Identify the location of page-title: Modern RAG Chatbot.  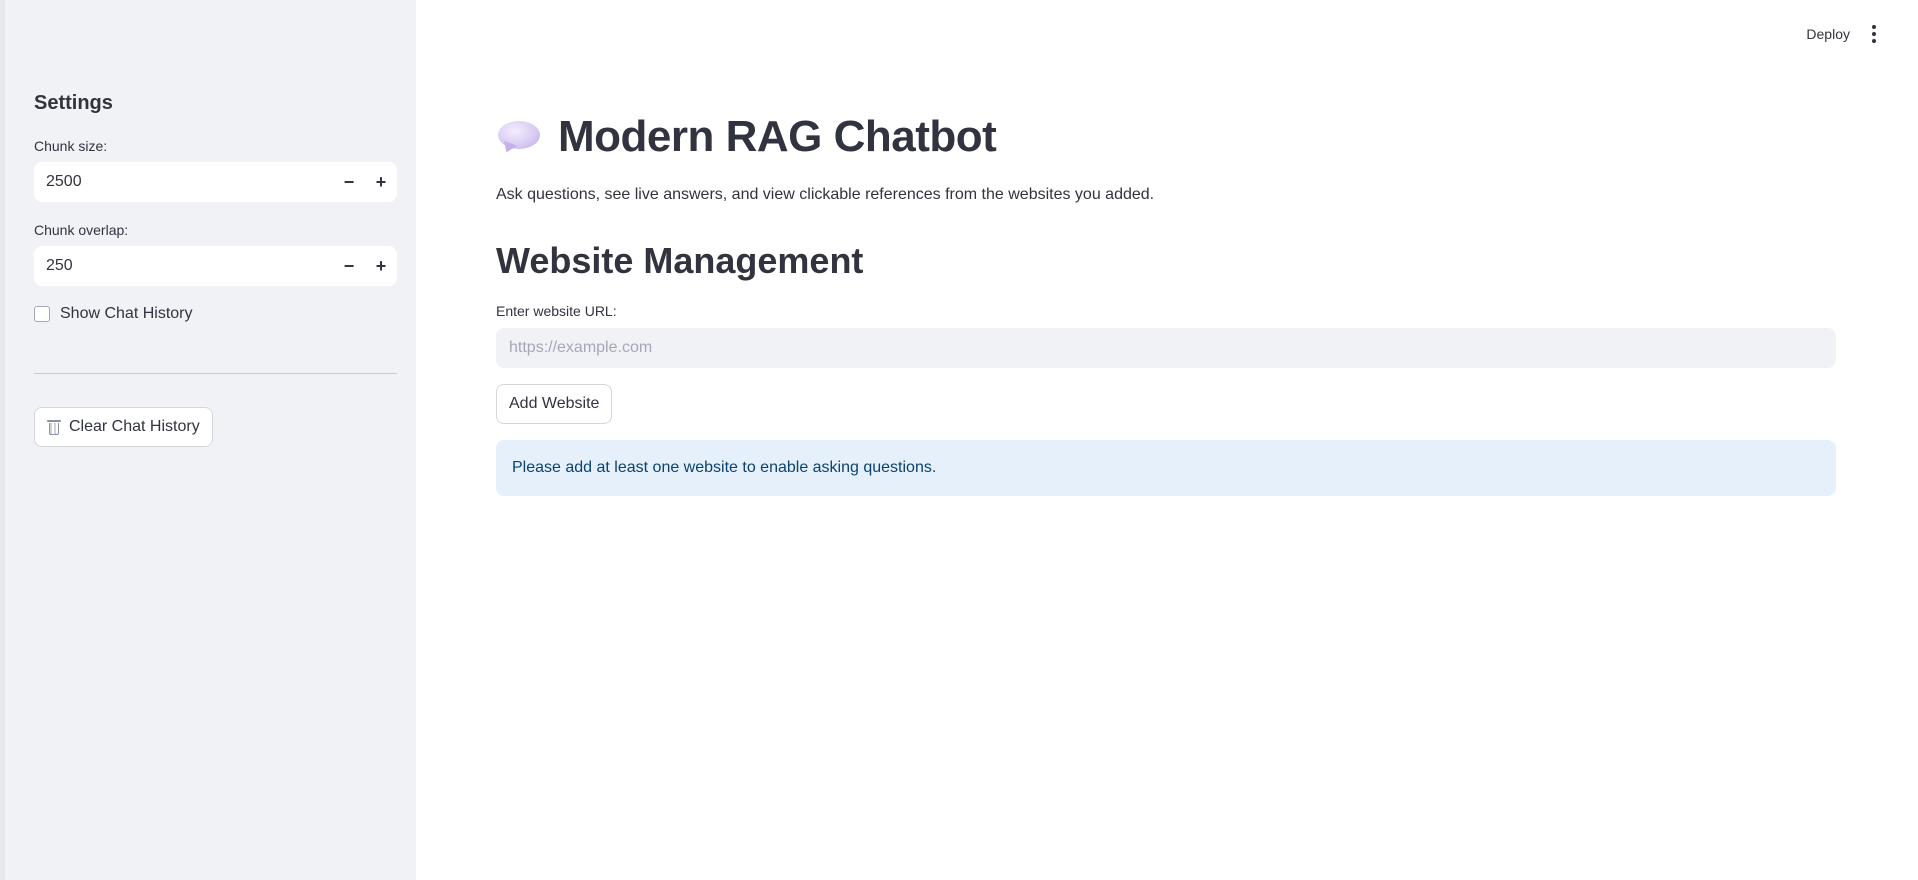
(777, 136).